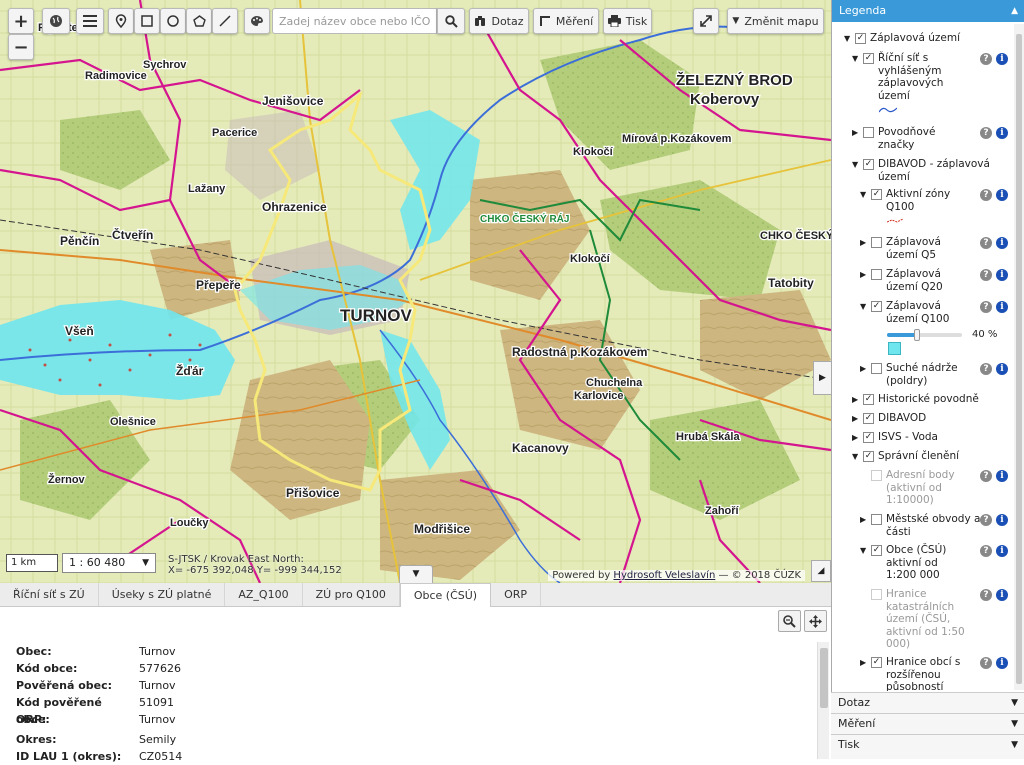 The width and height of the screenshot is (1024, 765). I want to click on tab-5: ORP, so click(516, 594).